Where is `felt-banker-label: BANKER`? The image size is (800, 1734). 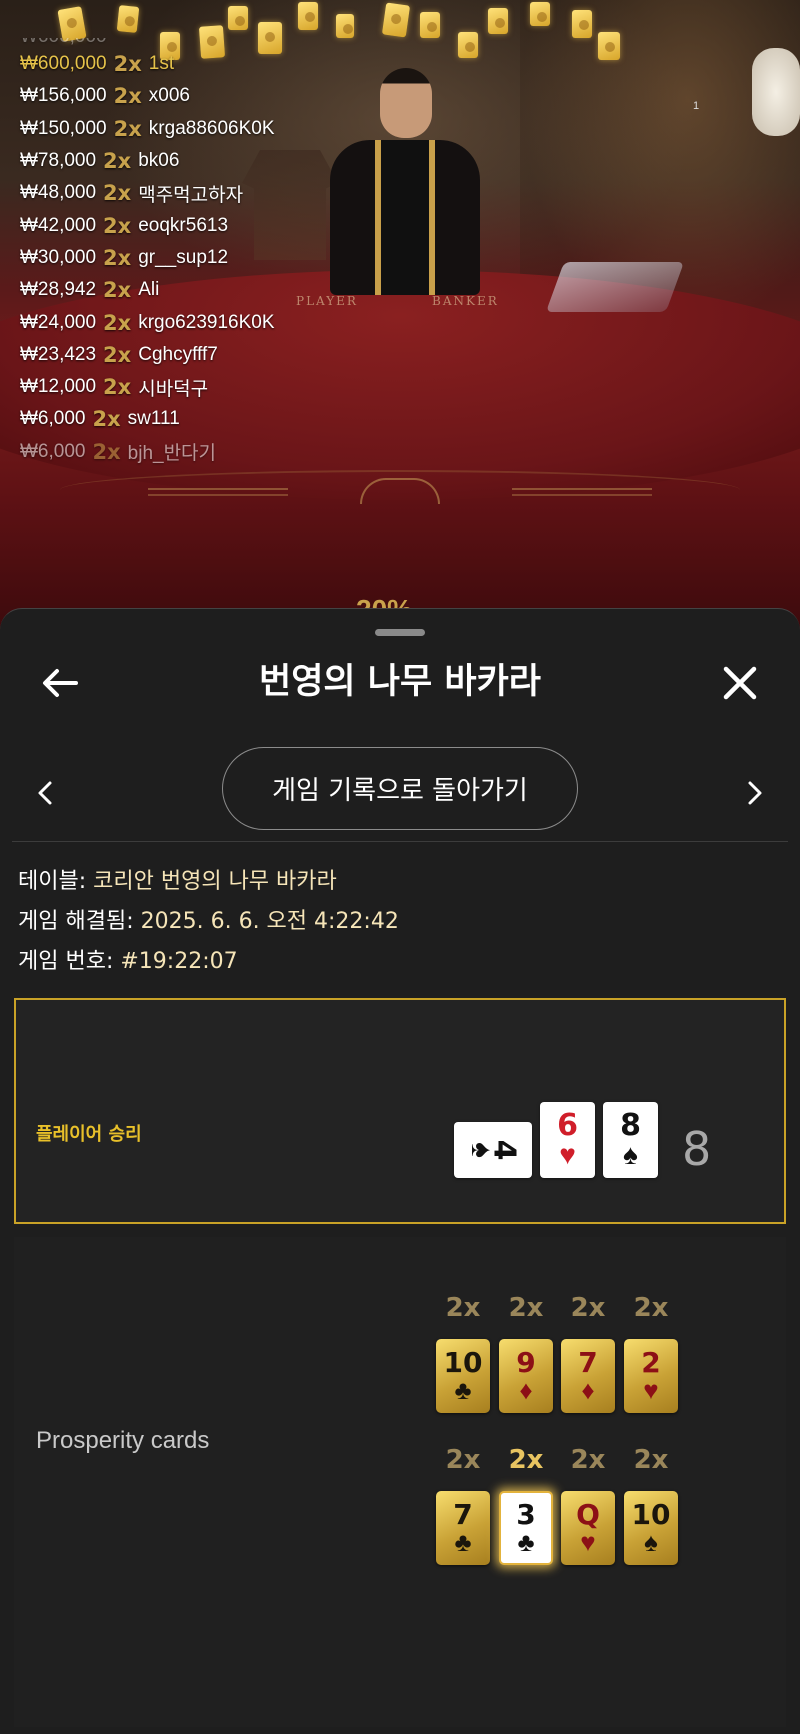 felt-banker-label: BANKER is located at coordinates (465, 301).